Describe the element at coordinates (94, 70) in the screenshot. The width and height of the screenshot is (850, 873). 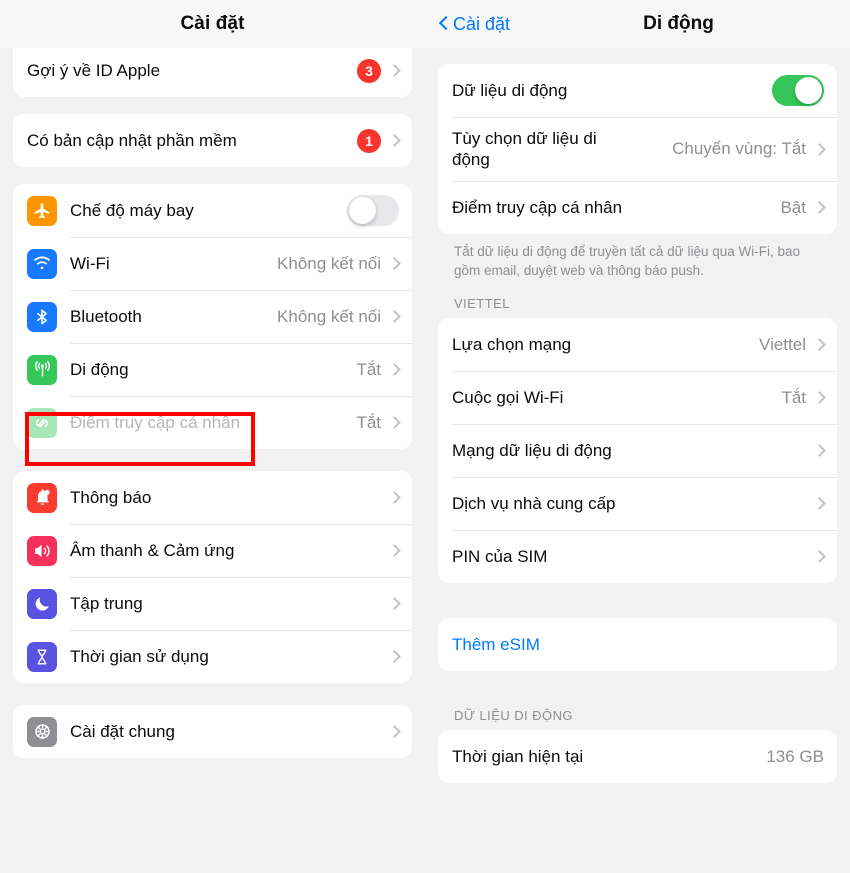
I see `row-label: Gợi ý về ID Apple` at that location.